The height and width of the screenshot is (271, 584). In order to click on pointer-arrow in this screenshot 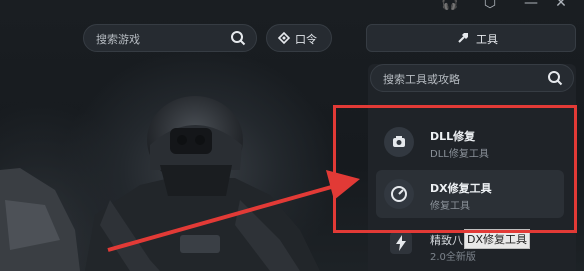, I will do `click(233, 211)`.